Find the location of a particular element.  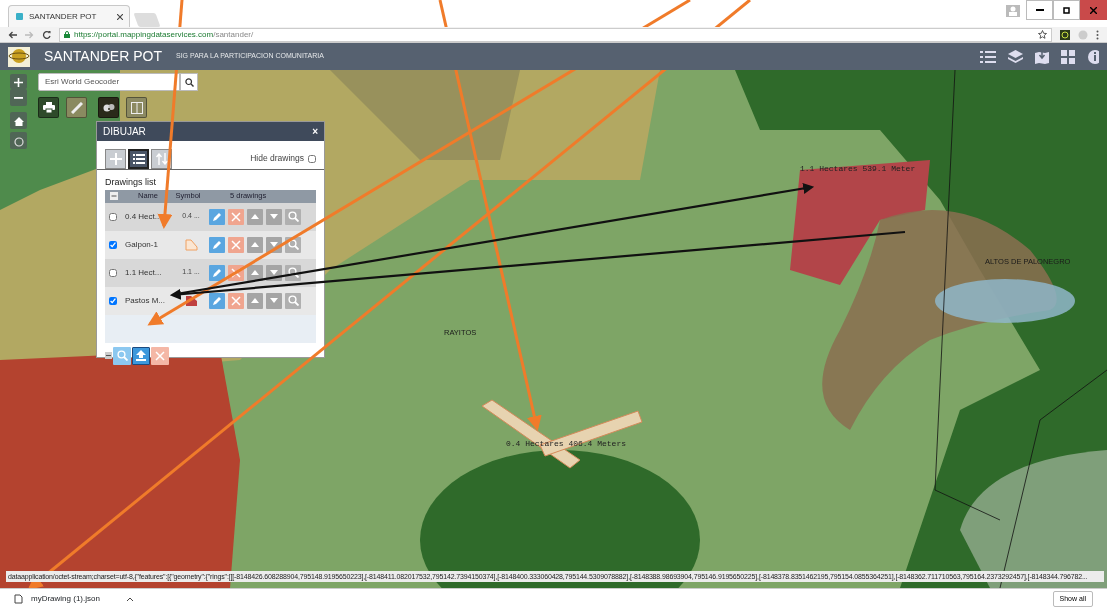

minimize-button is located at coordinates (1039, 10).